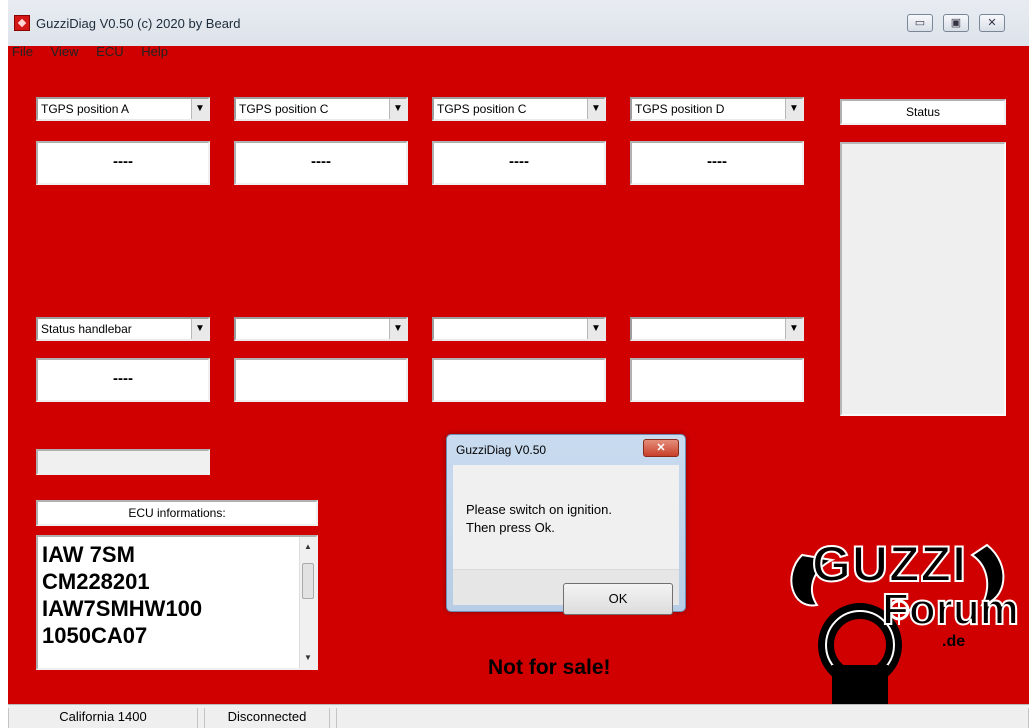  Describe the element at coordinates (86, 329) in the screenshot. I see `combo-label: Status handlebar` at that location.